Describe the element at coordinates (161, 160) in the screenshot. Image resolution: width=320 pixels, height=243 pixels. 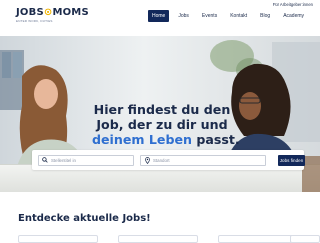
I see `location-search-placeholder: Standort` at that location.